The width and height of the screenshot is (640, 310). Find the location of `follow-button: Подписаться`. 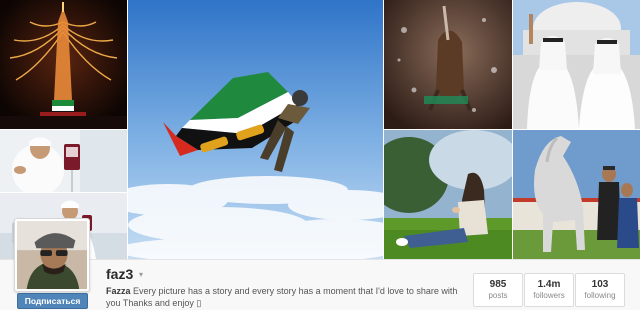

follow-button: Подписаться is located at coordinates (52, 301).